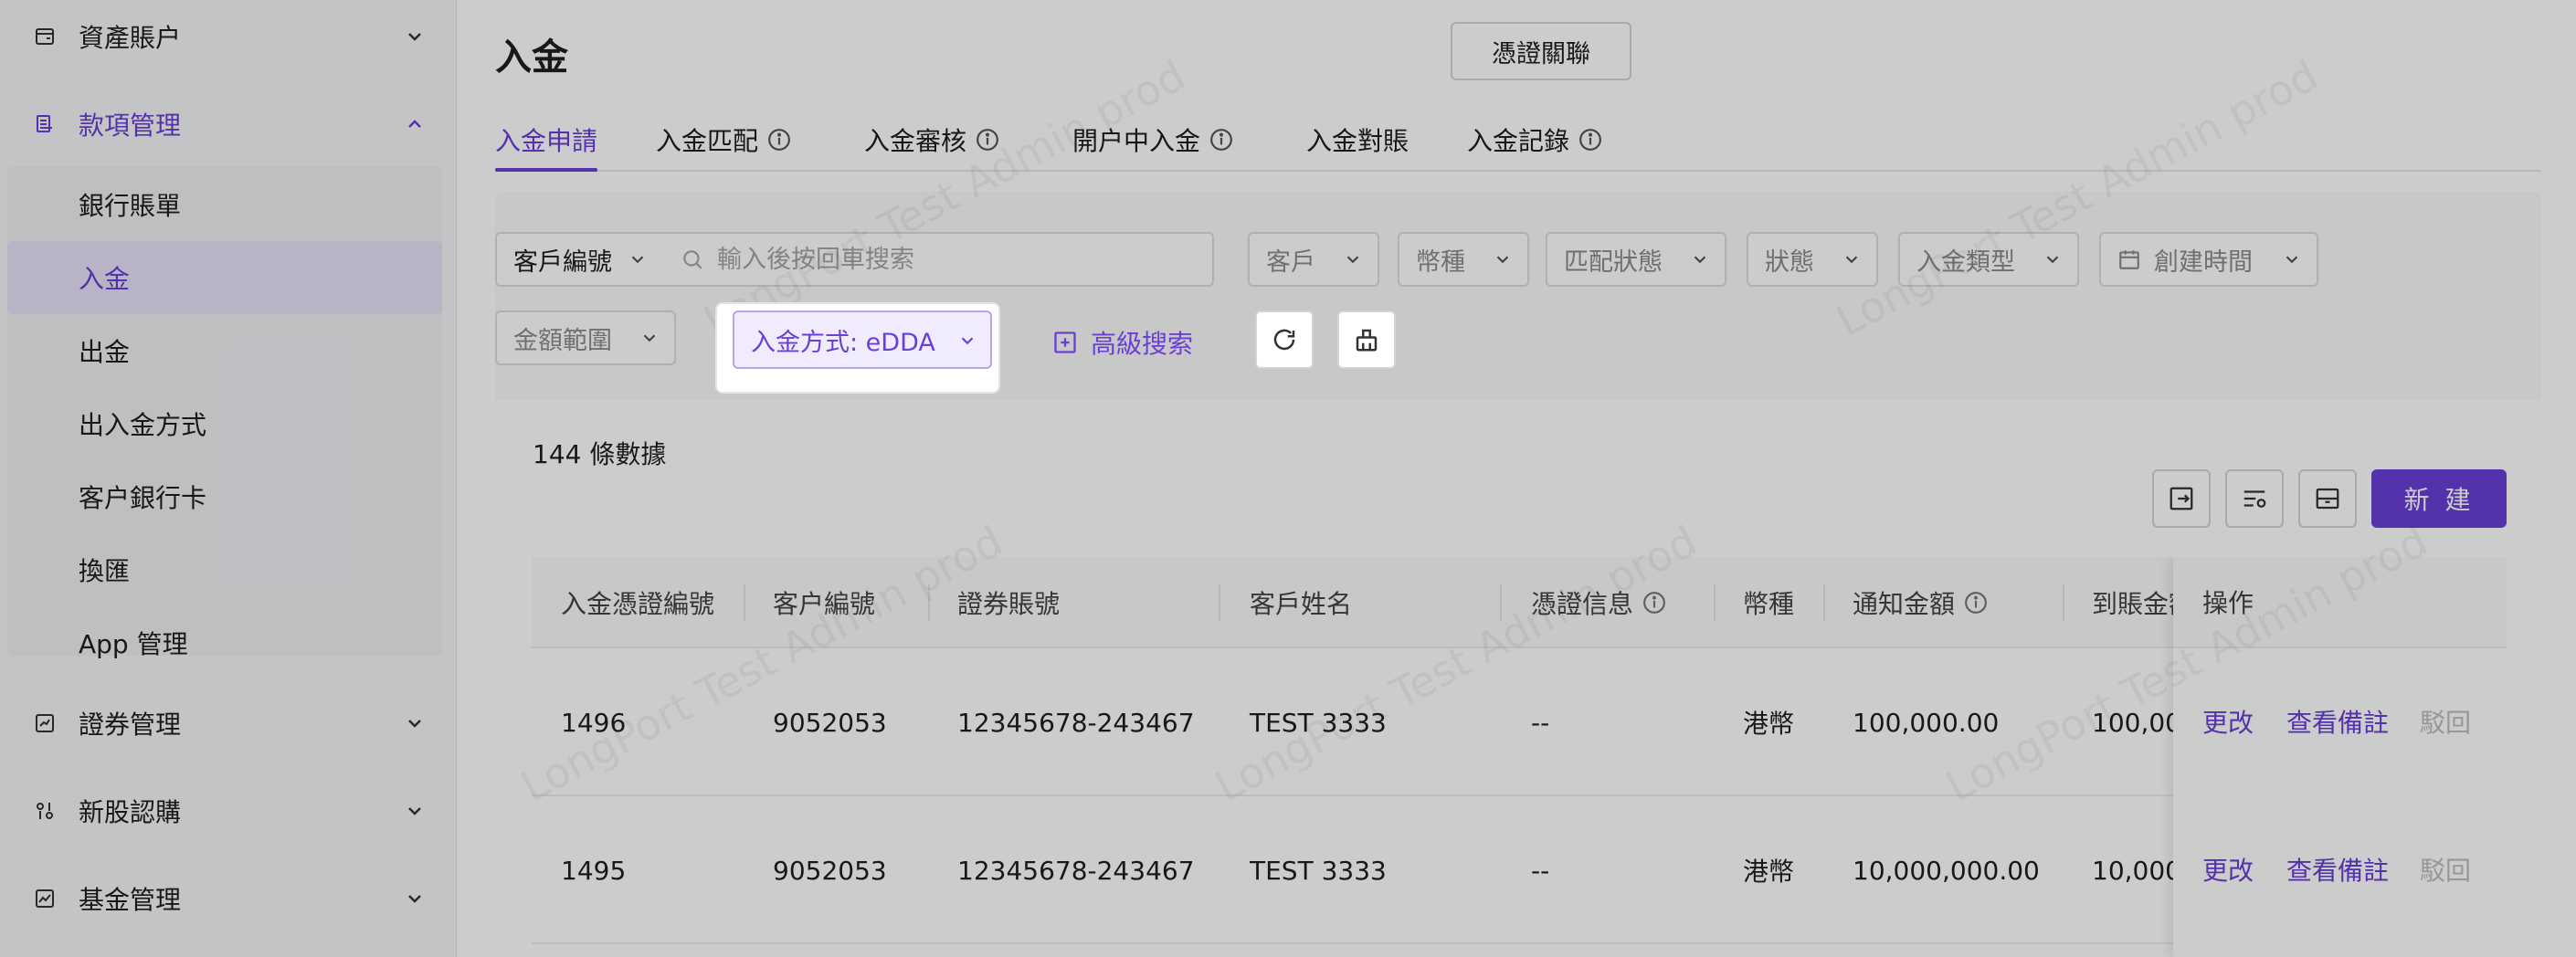 Image resolution: width=2576 pixels, height=957 pixels. I want to click on deposit-method-filter: 入金方式: eDDA, so click(862, 339).